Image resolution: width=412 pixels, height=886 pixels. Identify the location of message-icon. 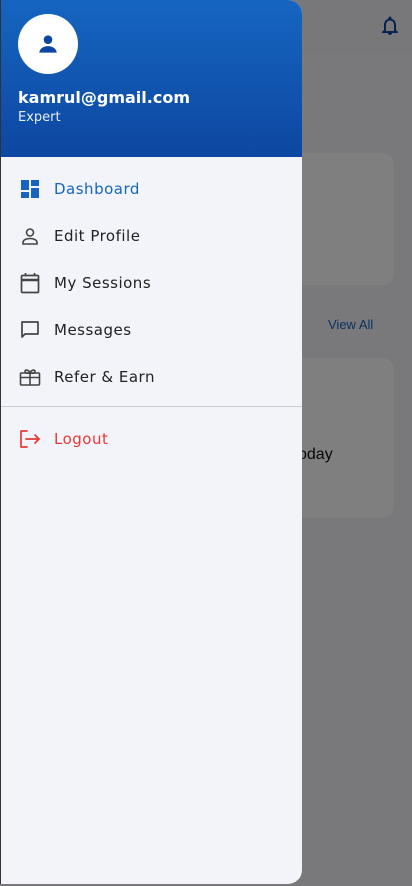
(30, 330).